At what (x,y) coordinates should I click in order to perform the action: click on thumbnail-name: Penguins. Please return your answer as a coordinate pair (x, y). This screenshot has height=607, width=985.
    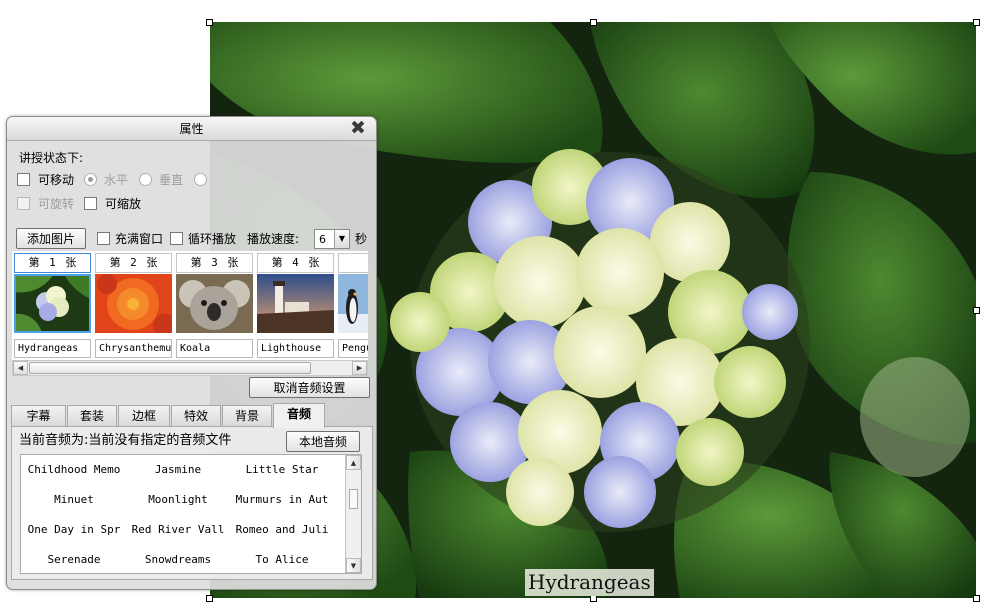
    Looking at the image, I should click on (353, 348).